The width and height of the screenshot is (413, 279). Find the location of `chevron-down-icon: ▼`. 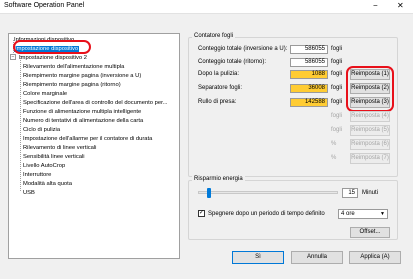

chevron-down-icon: ▼ is located at coordinates (382, 214).